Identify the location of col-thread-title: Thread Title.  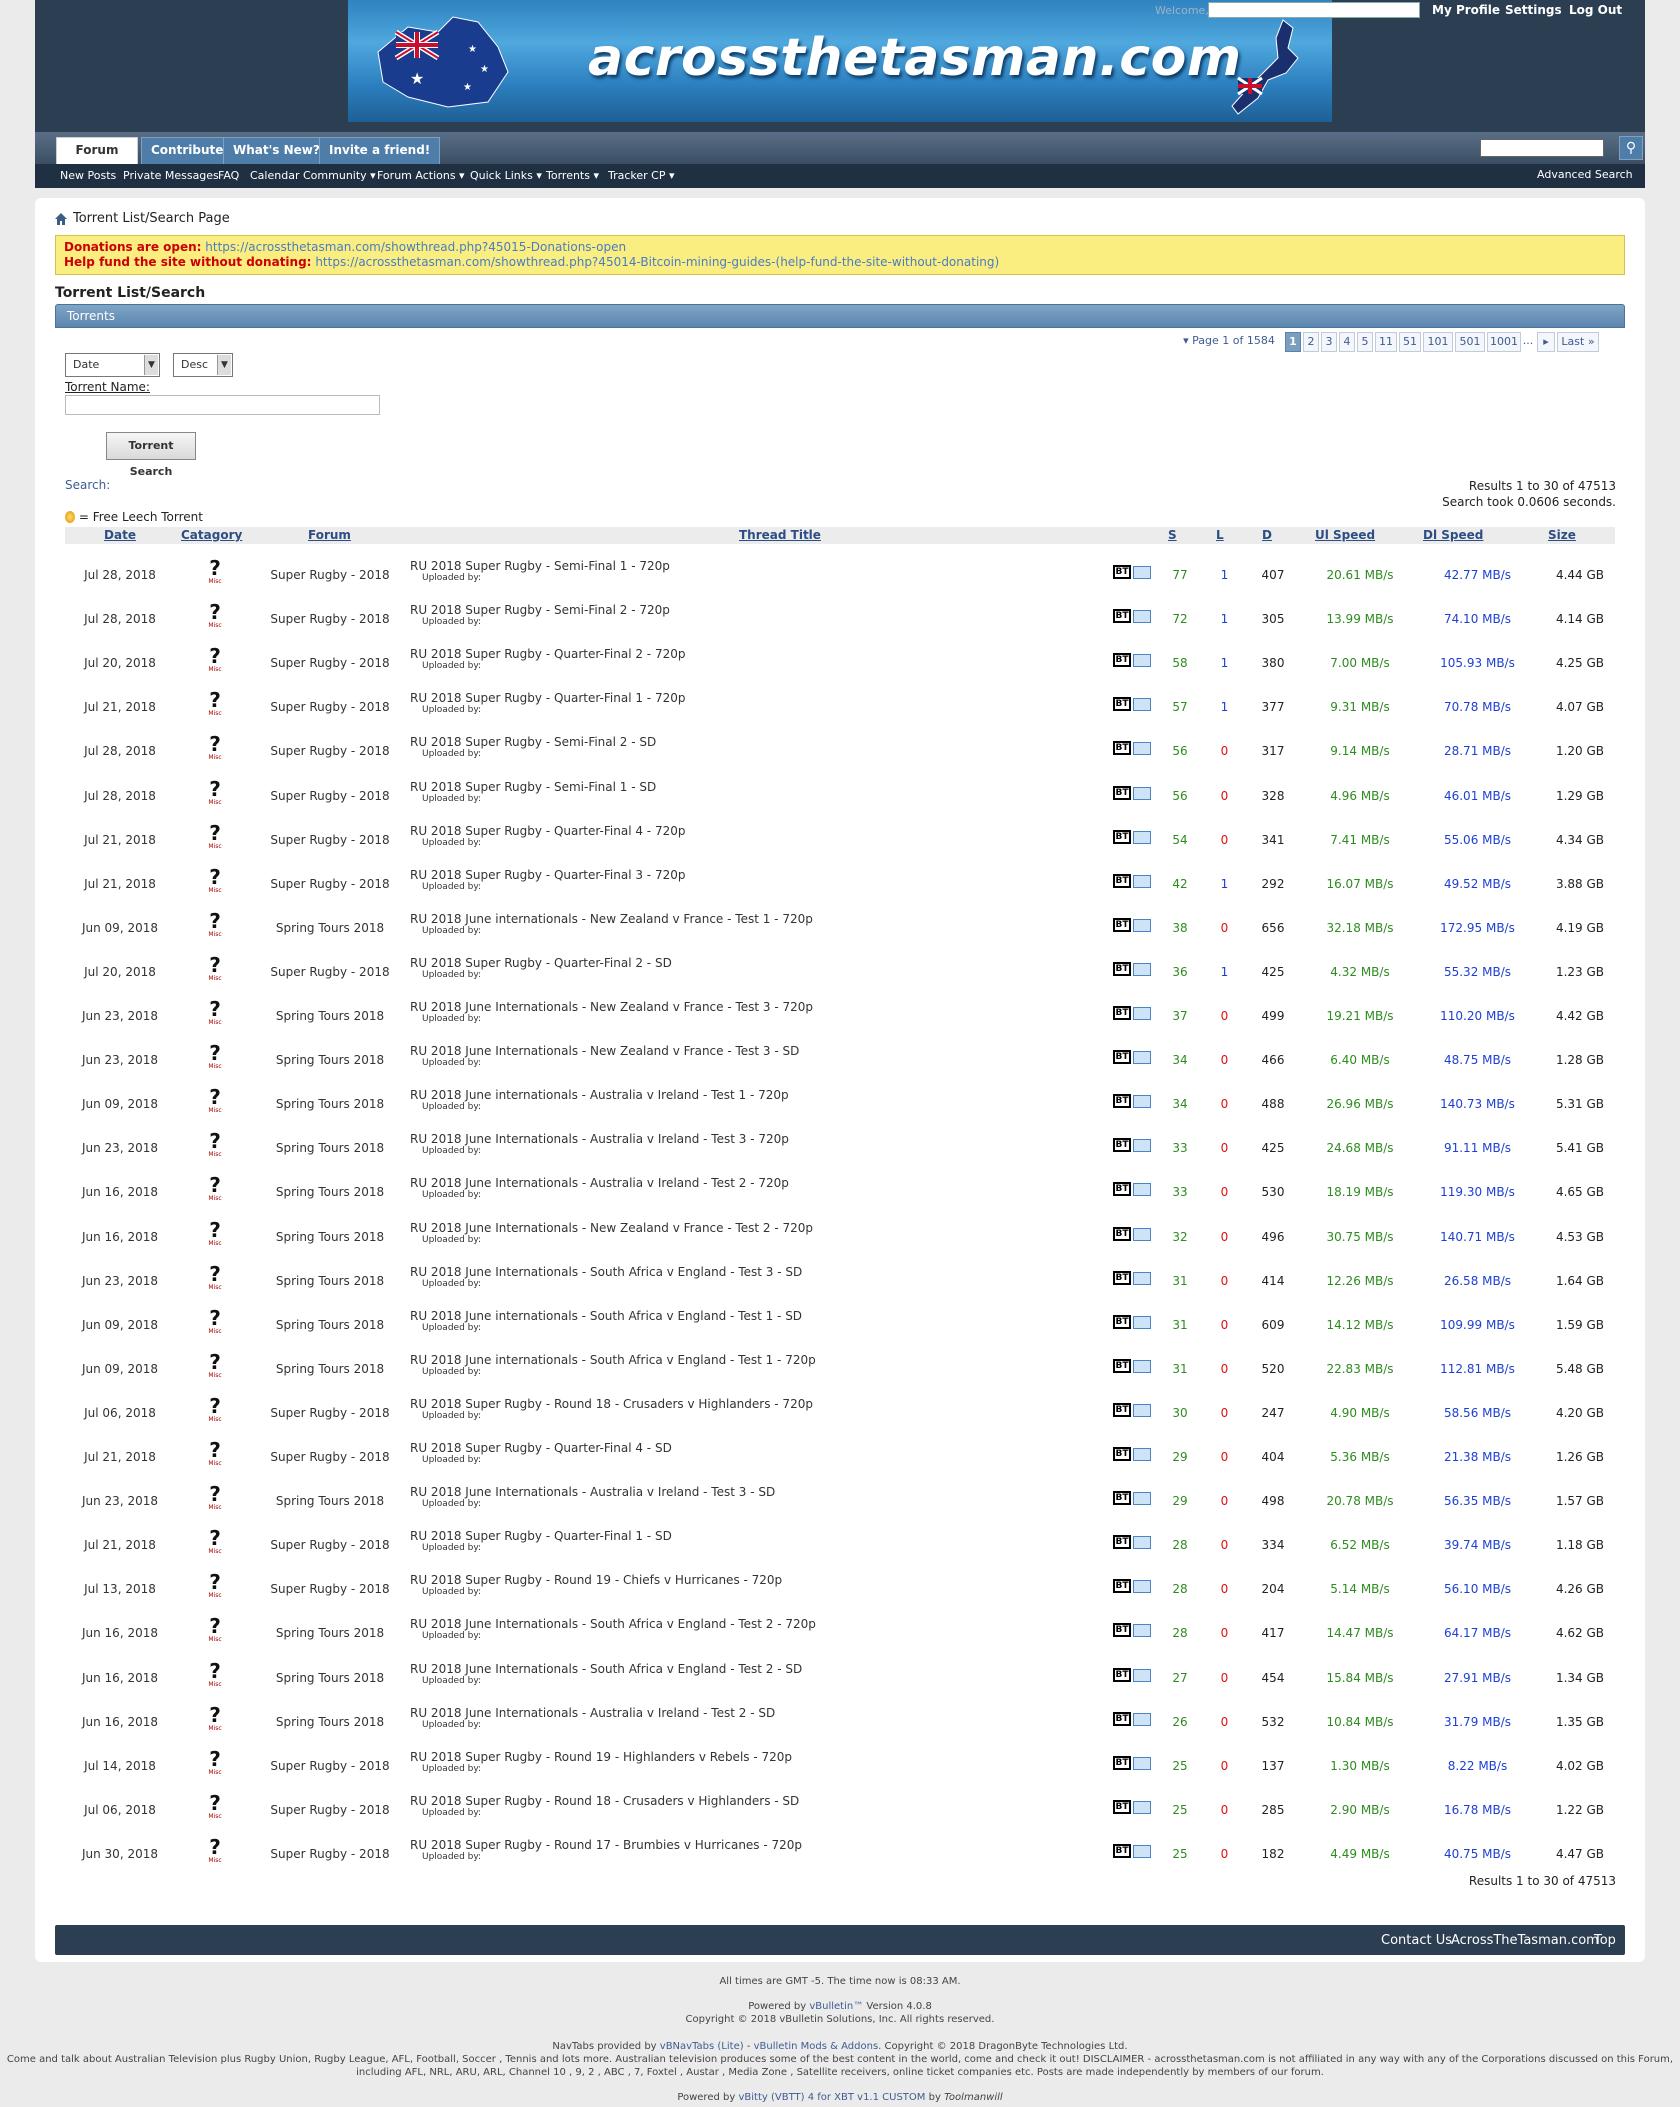
(780, 535).